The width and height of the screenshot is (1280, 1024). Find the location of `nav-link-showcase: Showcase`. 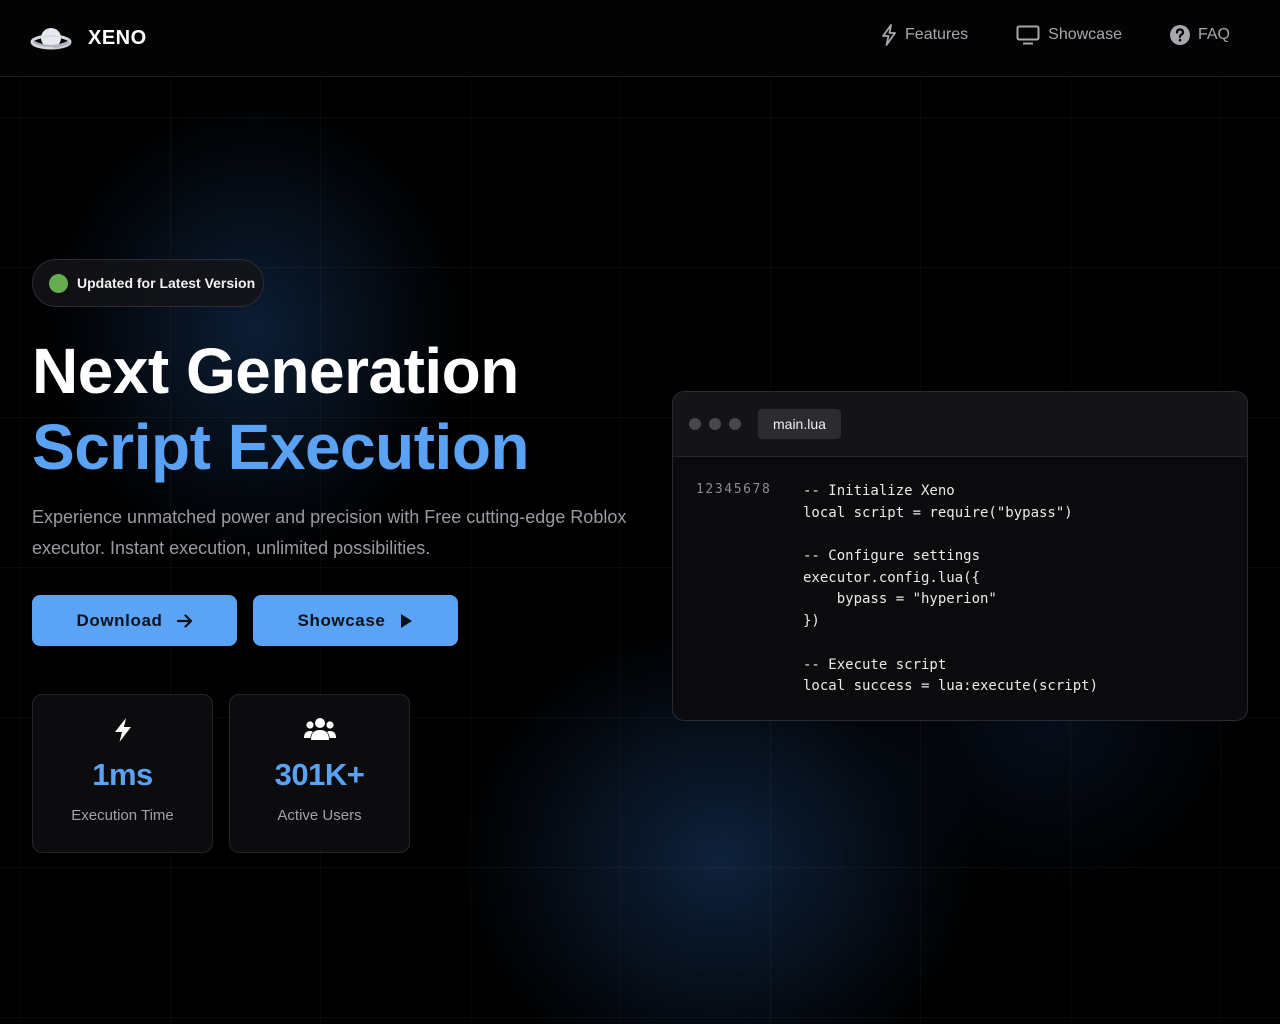

nav-link-showcase: Showcase is located at coordinates (1069, 35).